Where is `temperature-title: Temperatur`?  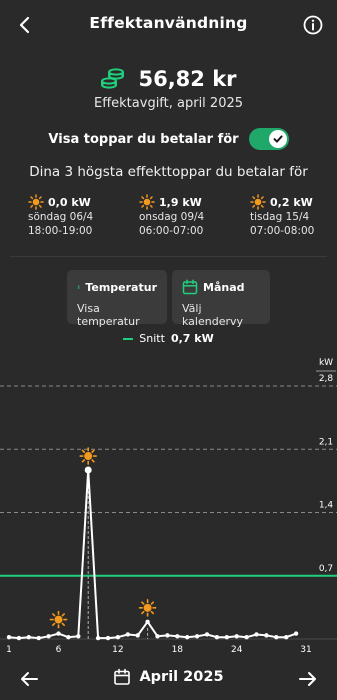 temperature-title: Temperatur is located at coordinates (121, 287).